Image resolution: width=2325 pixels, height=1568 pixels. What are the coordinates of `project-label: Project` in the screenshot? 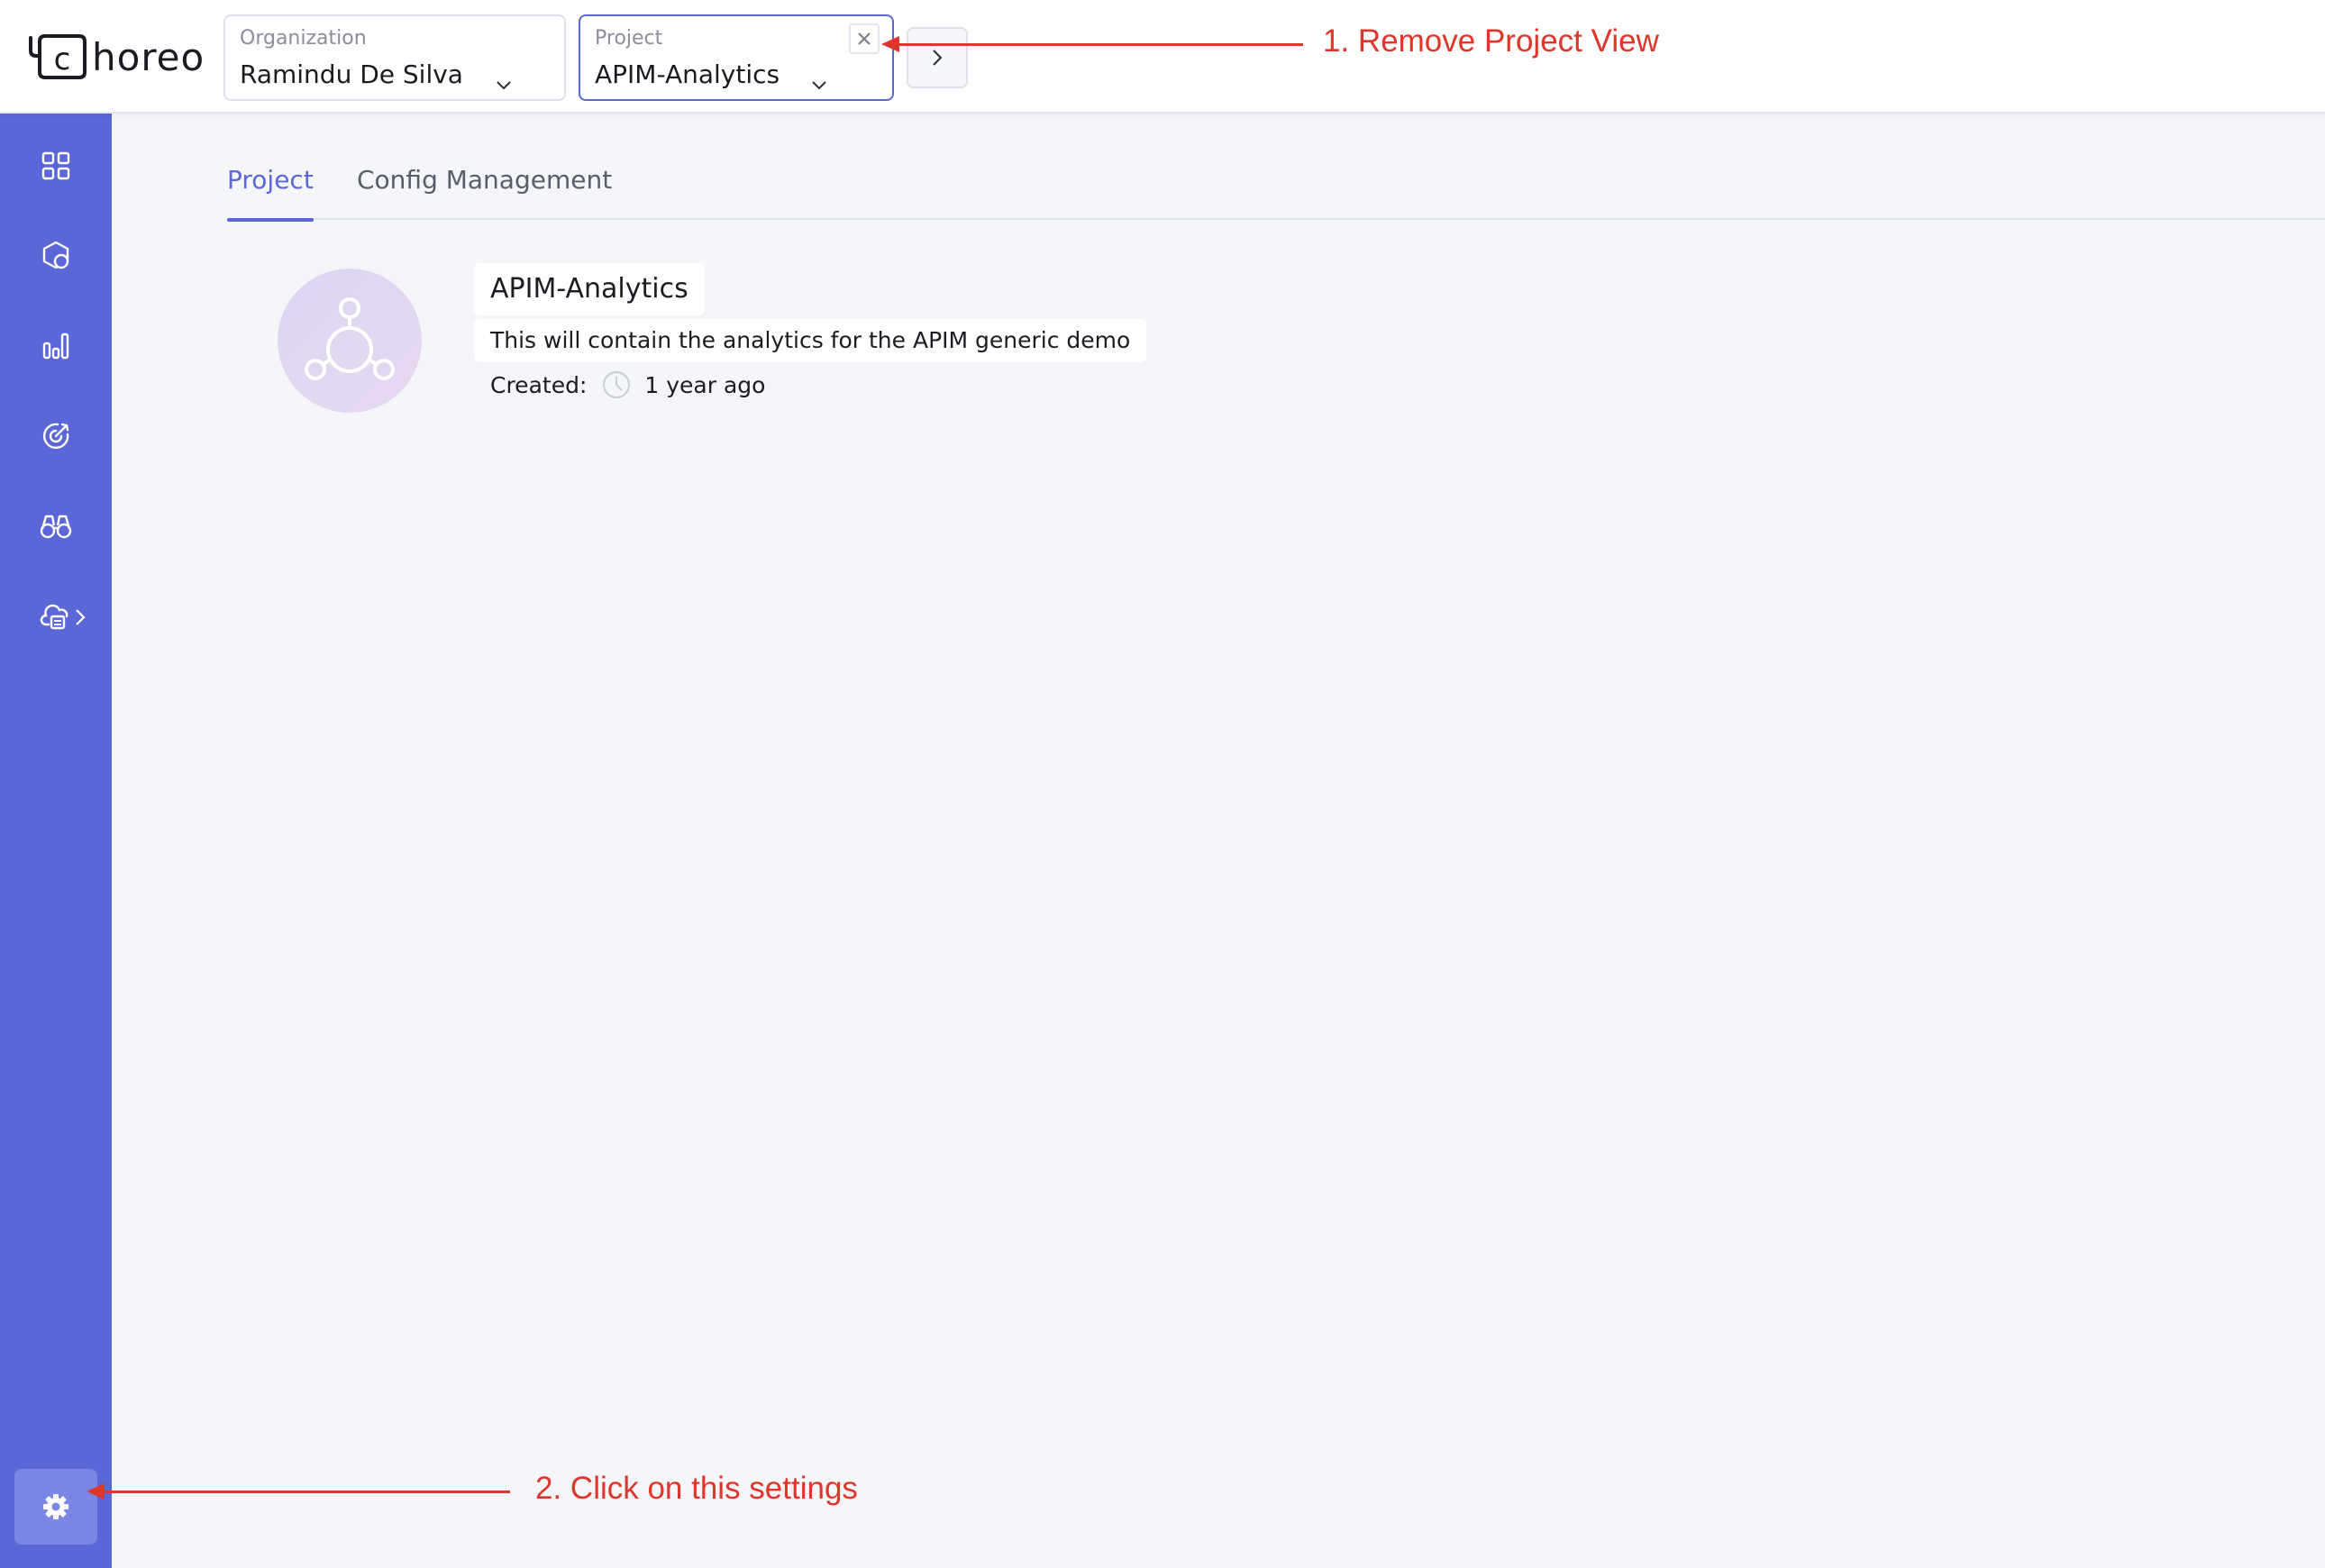 It's located at (629, 38).